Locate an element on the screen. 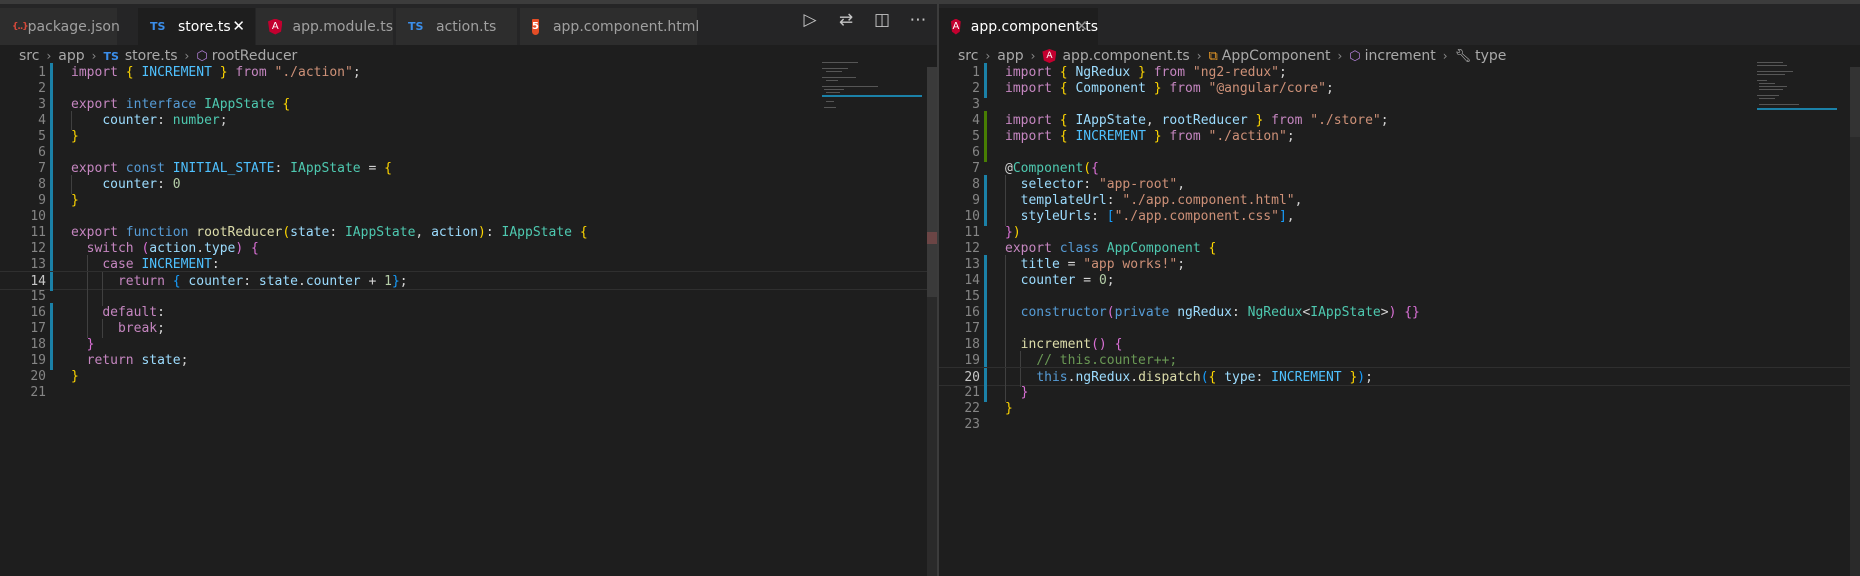 Image resolution: width=1860 pixels, height=576 pixels. tab-store-ts: TS store.ts ✕ is located at coordinates (197, 26).